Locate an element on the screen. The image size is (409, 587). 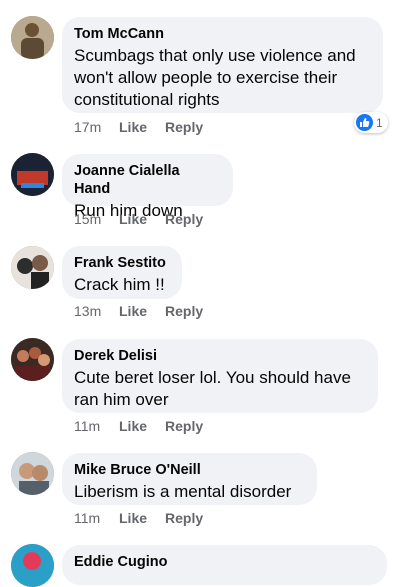
comment-actions: 17m Like Reply is located at coordinates (138, 127).